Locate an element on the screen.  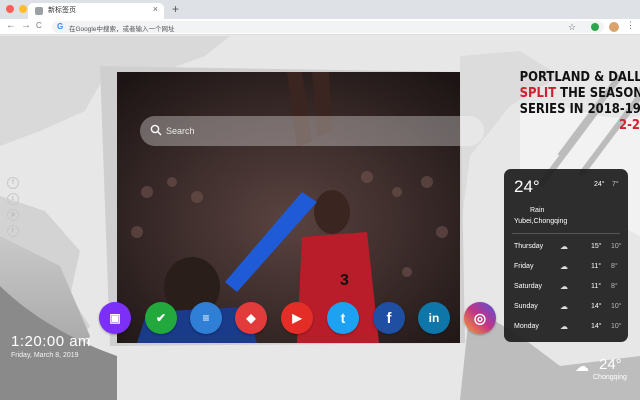
close-window-button is located at coordinates (10, 9).